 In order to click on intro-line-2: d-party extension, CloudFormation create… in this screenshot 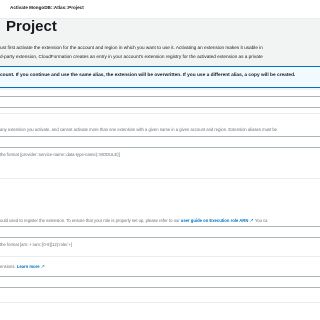, I will do `click(131, 56)`.